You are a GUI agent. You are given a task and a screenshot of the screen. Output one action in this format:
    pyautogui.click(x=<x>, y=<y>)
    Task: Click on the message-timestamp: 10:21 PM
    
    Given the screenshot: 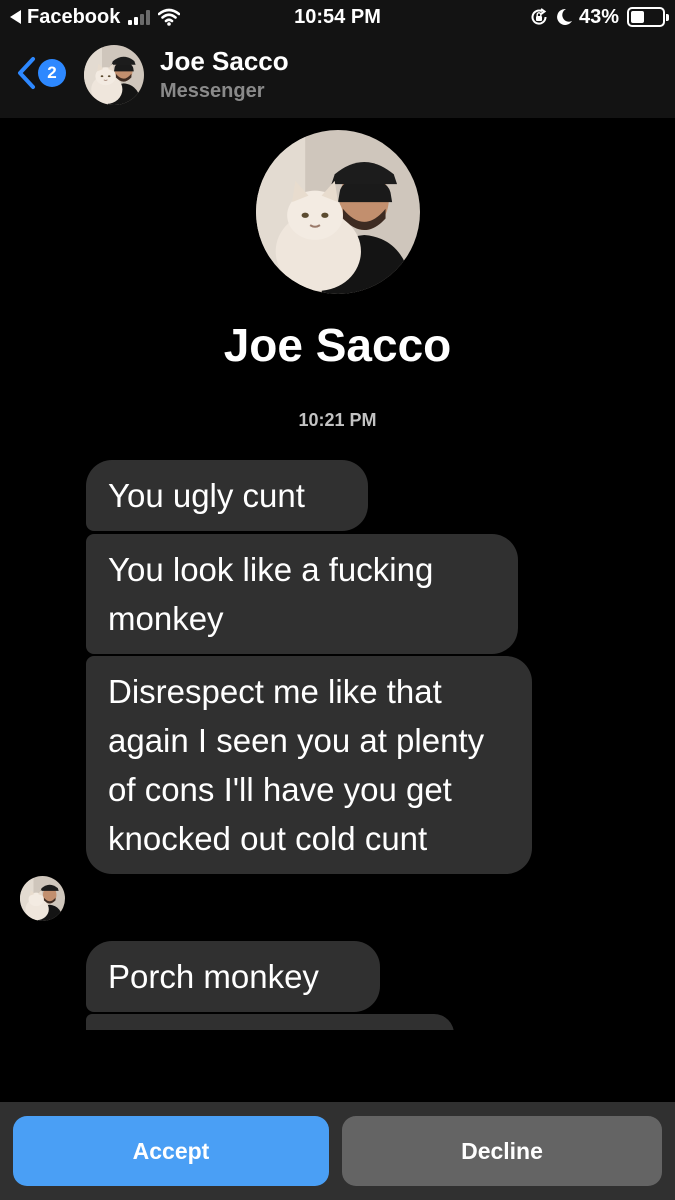 What is the action you would take?
    pyautogui.click(x=337, y=420)
    